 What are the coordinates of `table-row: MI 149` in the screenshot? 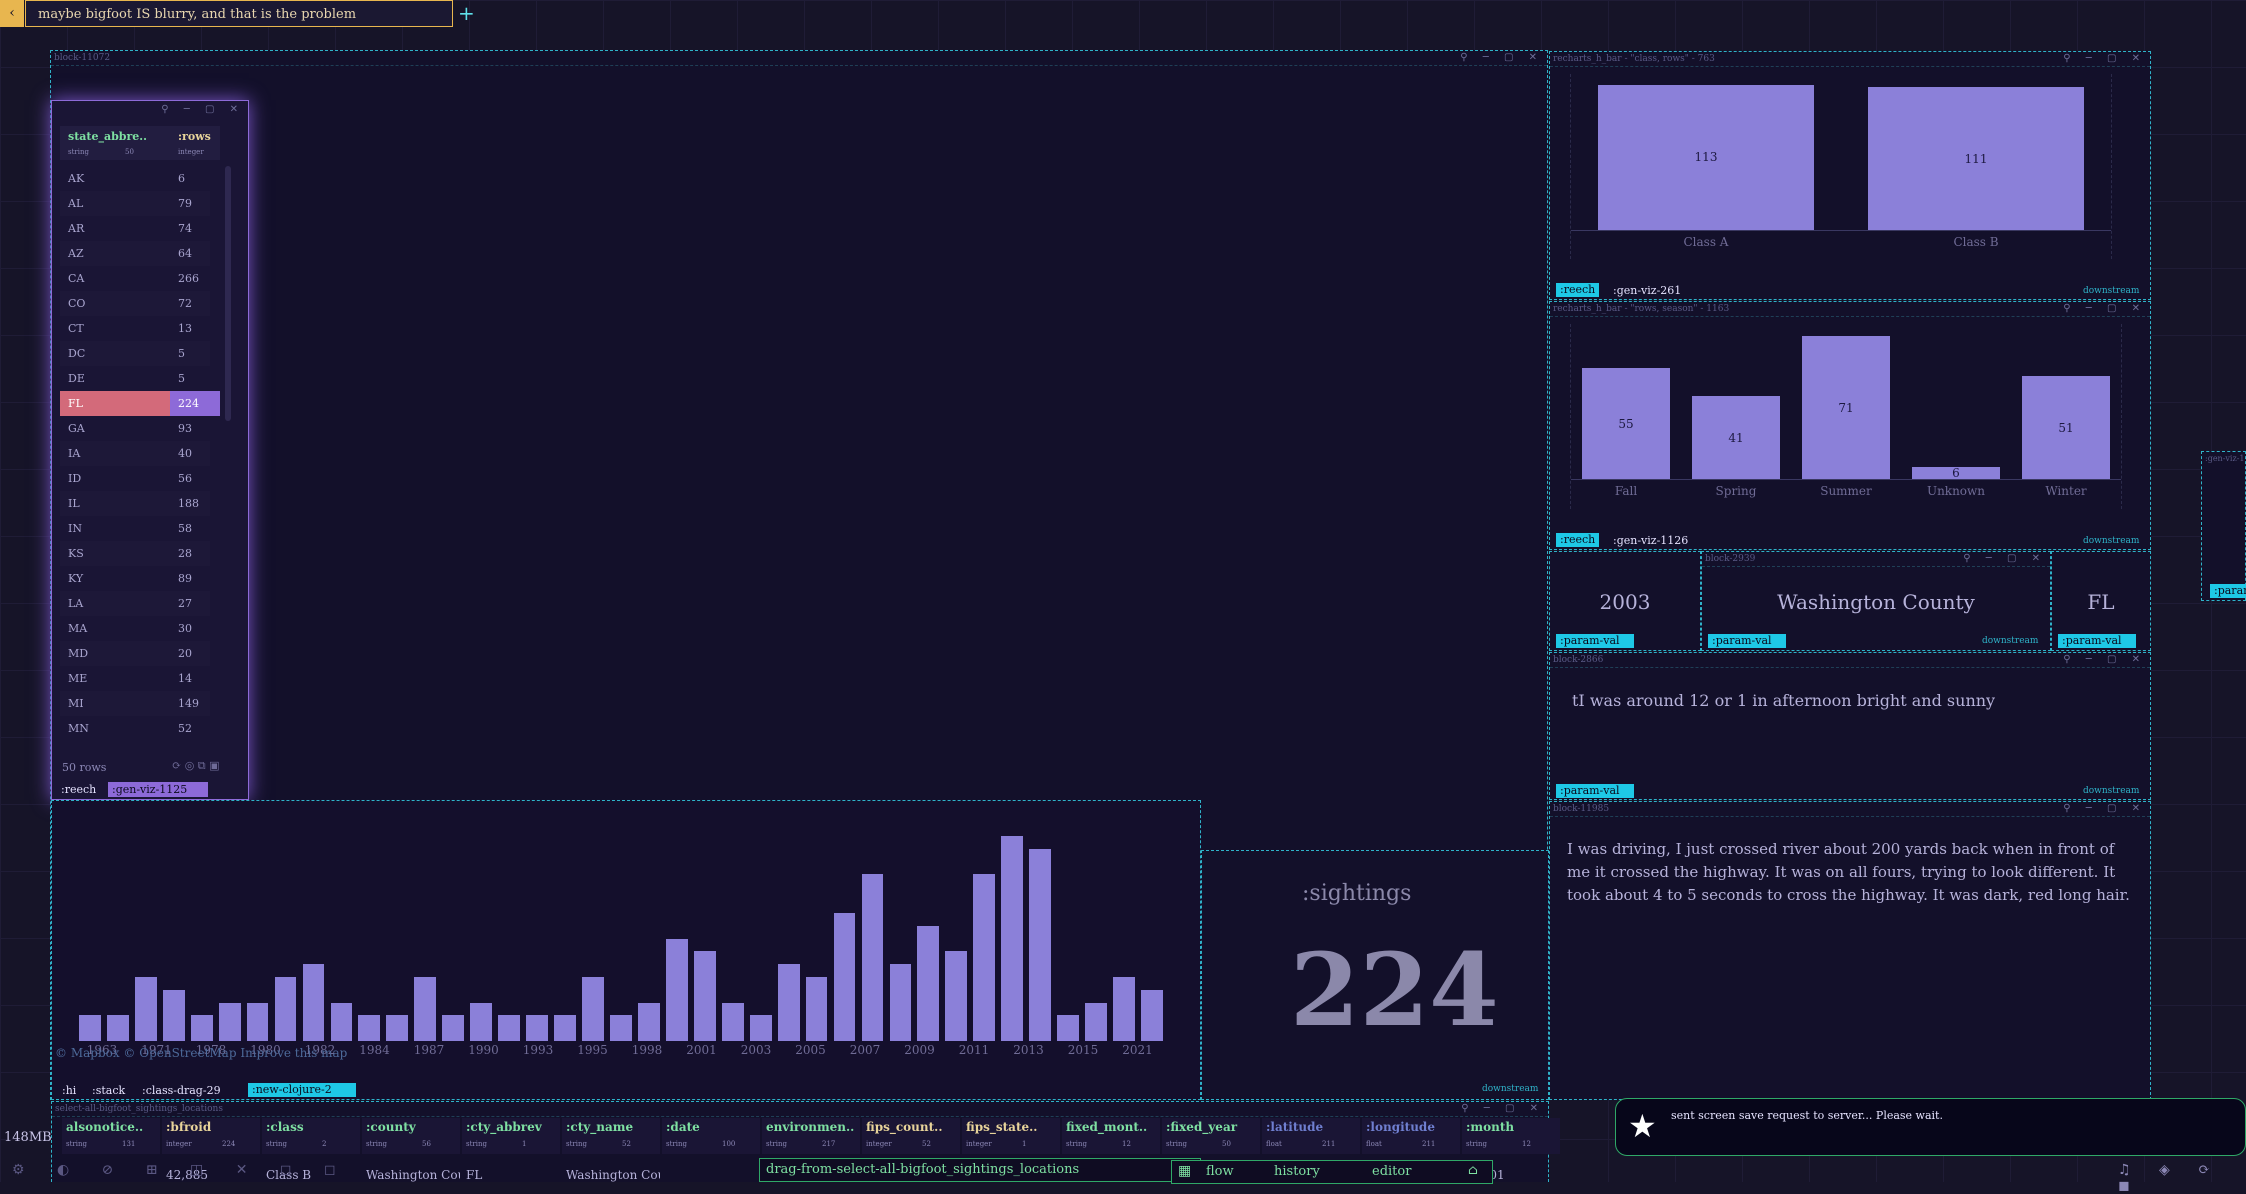 It's located at (135, 703).